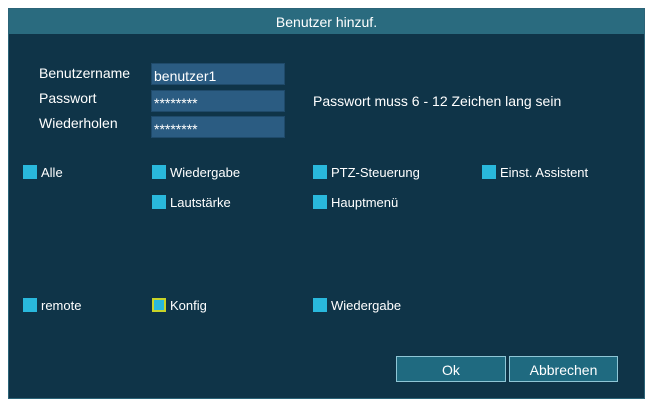 Image resolution: width=653 pixels, height=407 pixels. I want to click on checkbox-playback-label: Wiedergabe, so click(205, 172).